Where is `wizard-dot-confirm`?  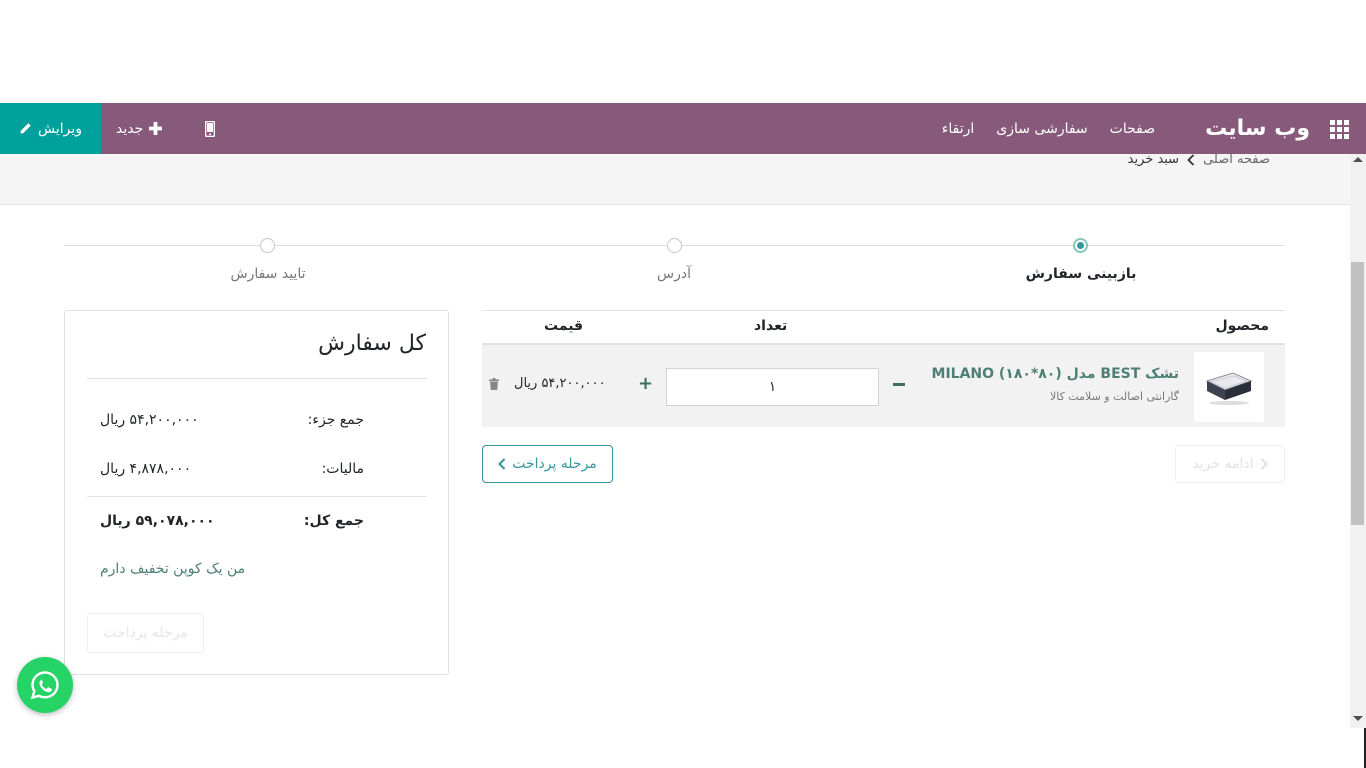 wizard-dot-confirm is located at coordinates (267, 245).